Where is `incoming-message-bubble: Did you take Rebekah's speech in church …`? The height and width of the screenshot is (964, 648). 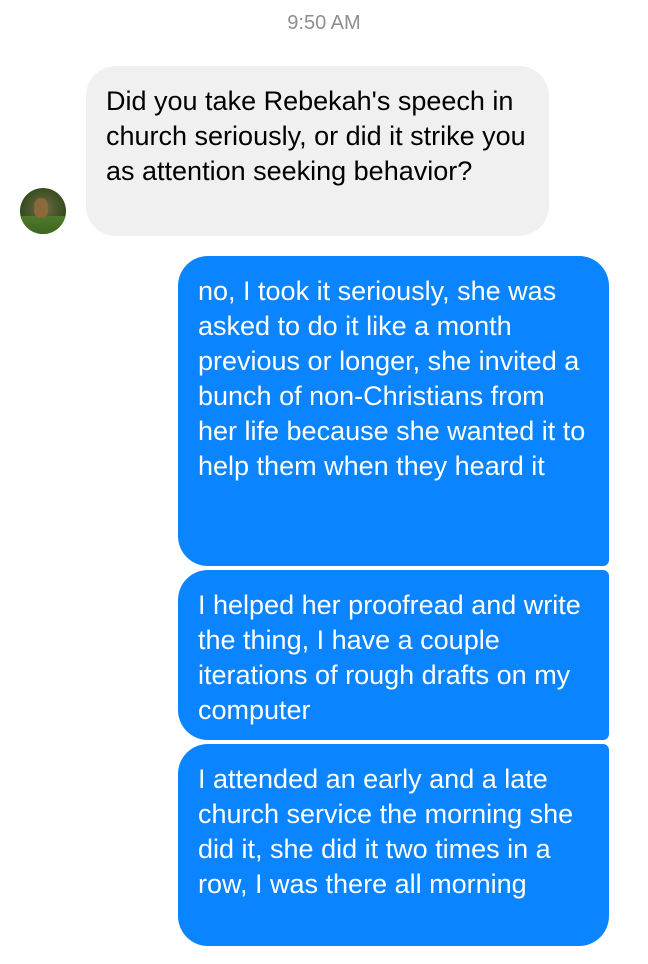
incoming-message-bubble: Did you take Rebekah's speech in church … is located at coordinates (317, 151).